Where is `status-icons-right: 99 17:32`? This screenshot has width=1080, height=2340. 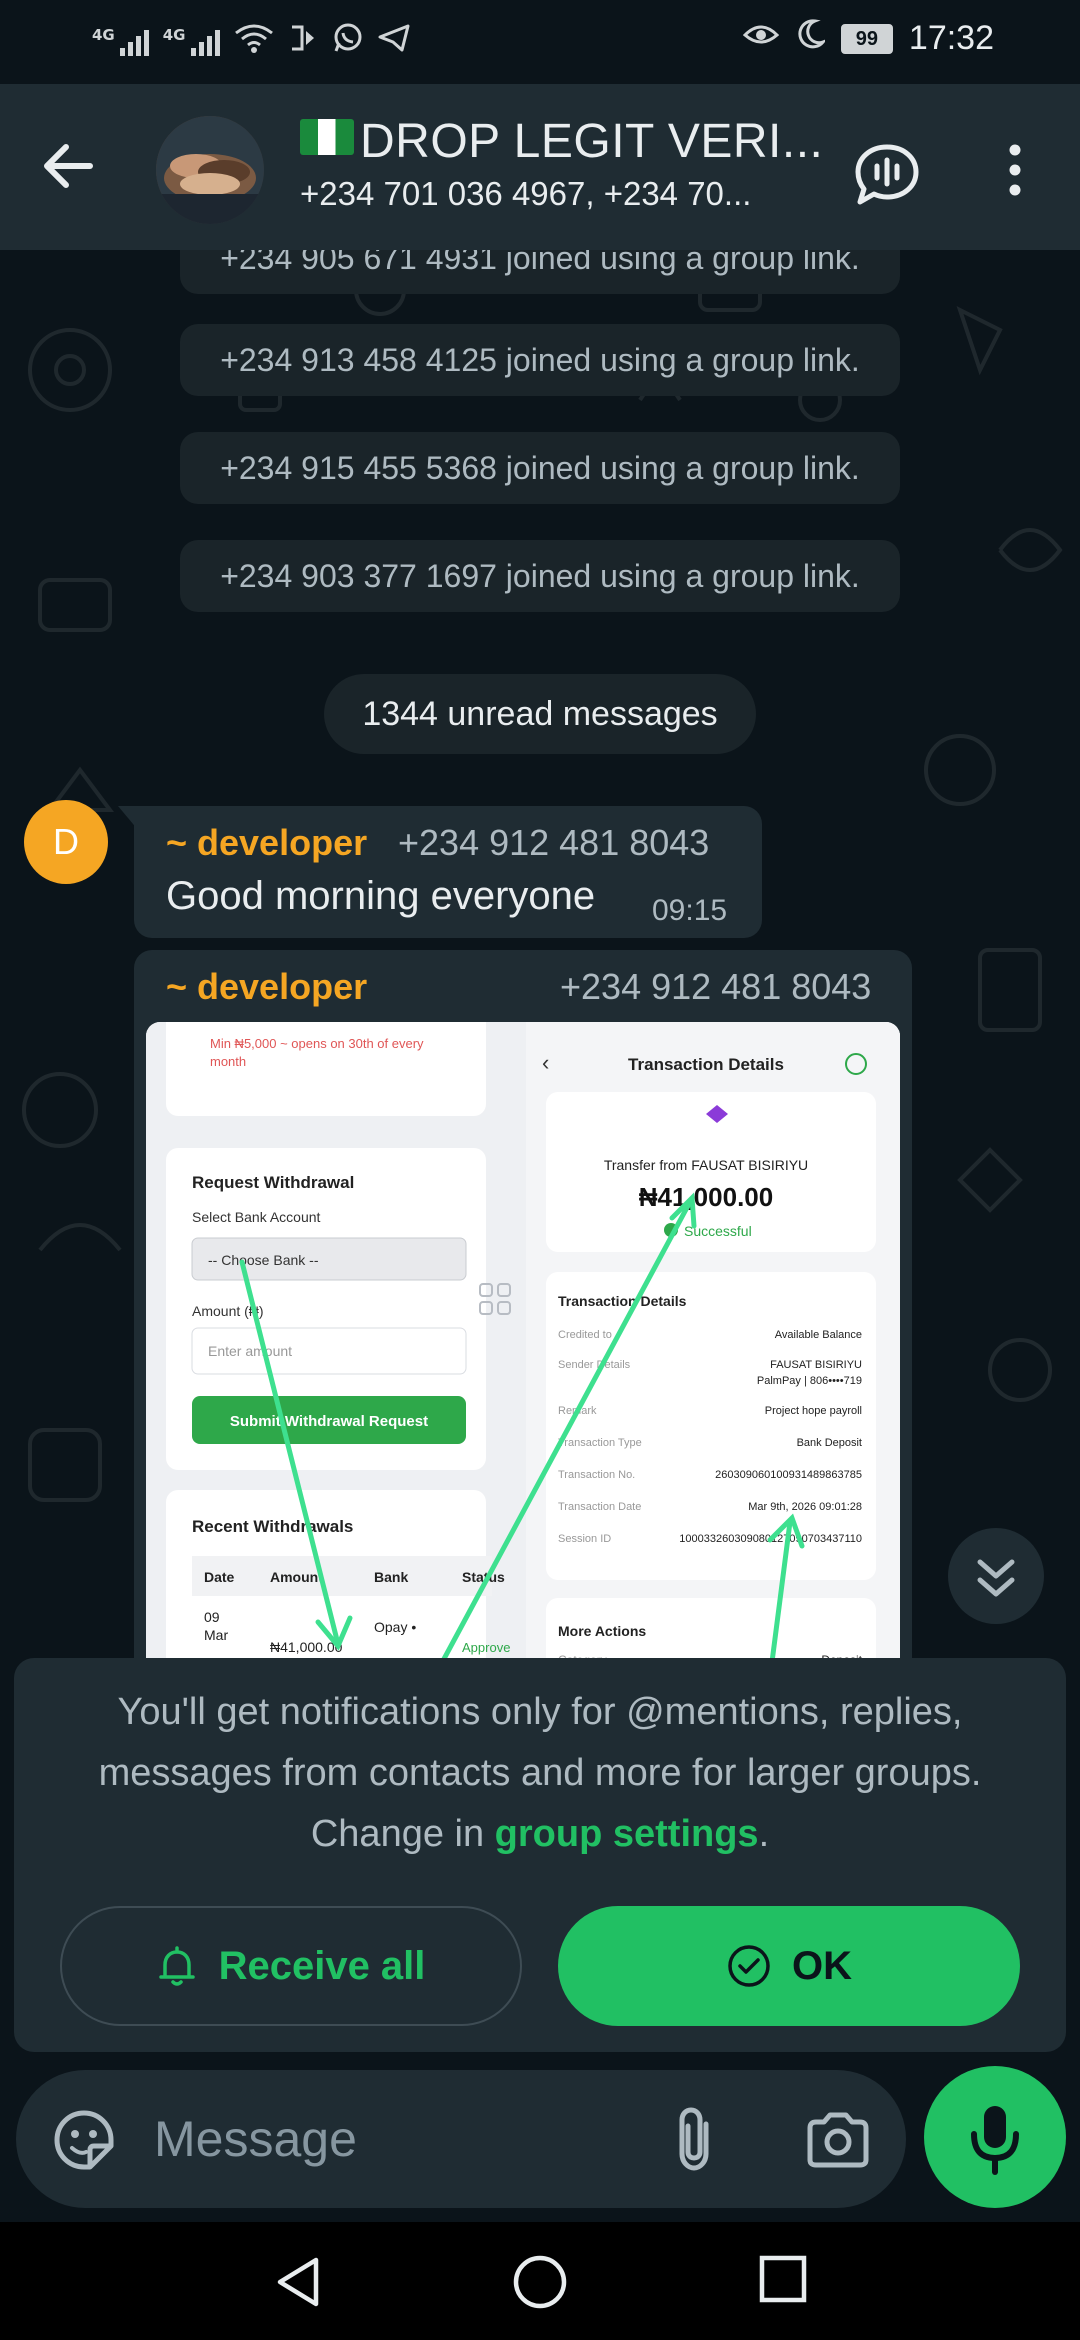
status-icons-right: 99 17:32 is located at coordinates (868, 38).